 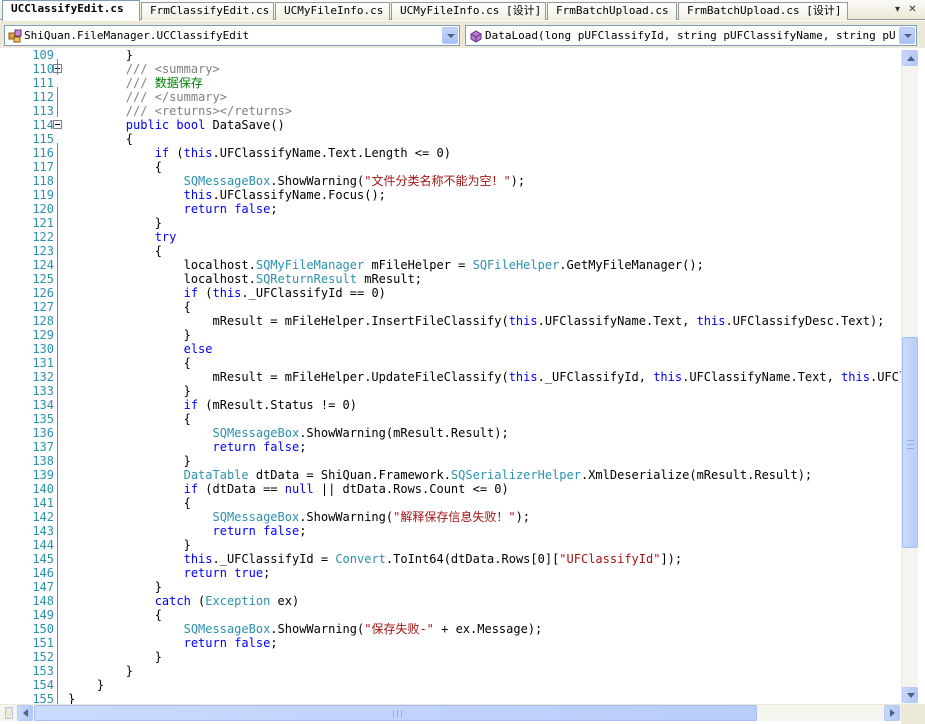 I want to click on vertical-scroll-thumb, so click(x=910, y=442).